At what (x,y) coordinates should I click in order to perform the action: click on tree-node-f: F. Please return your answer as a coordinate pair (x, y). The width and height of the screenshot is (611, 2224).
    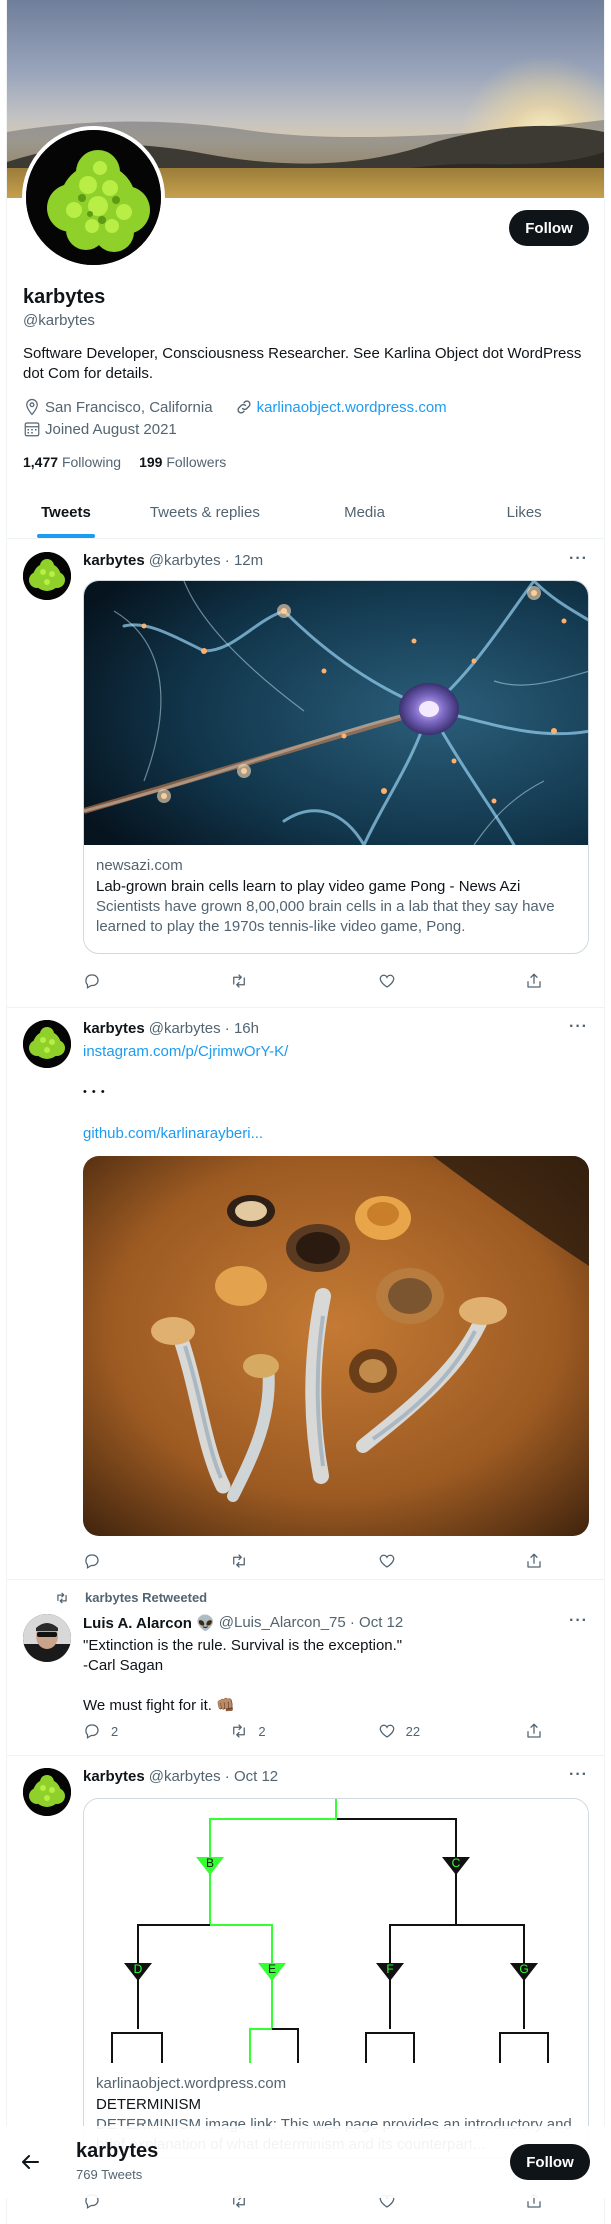
    Looking at the image, I should click on (389, 1969).